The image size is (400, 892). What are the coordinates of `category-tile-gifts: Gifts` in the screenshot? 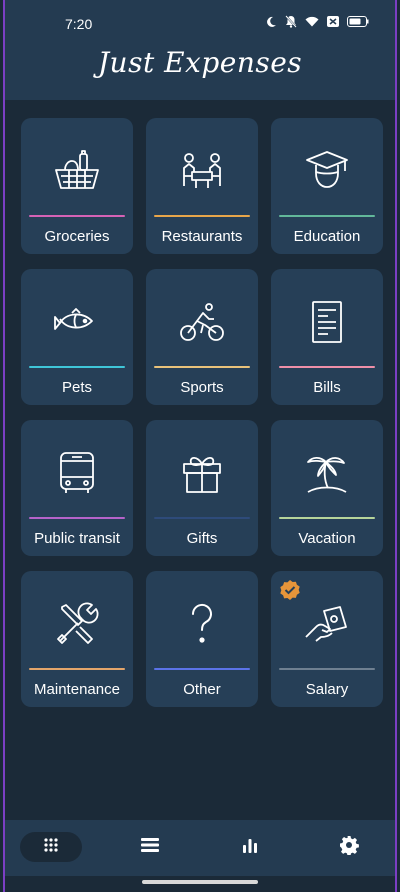 It's located at (202, 488).